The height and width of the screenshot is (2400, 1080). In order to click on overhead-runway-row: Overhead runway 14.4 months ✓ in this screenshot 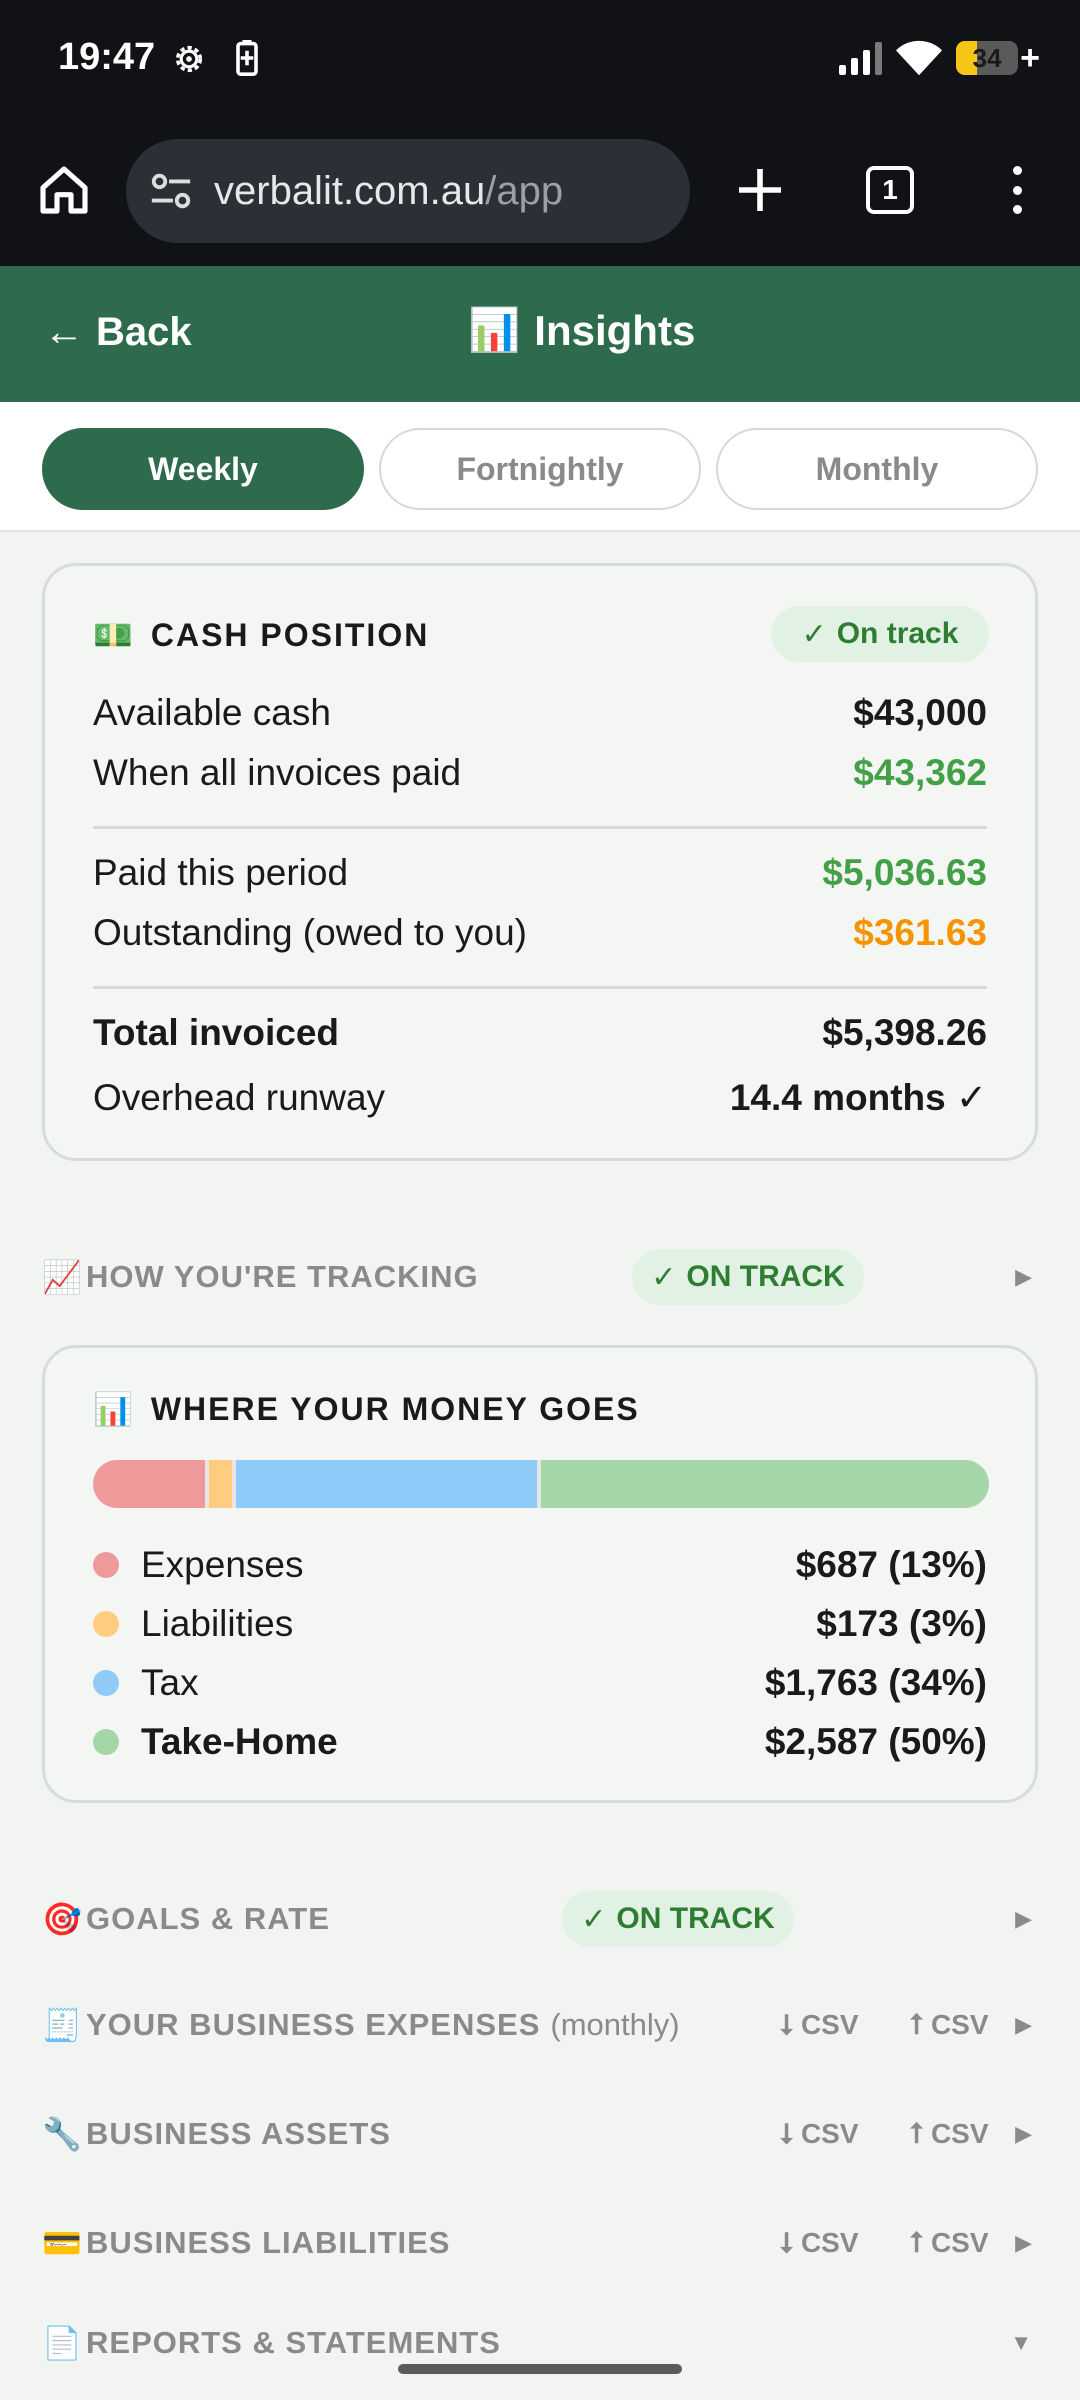, I will do `click(540, 1097)`.